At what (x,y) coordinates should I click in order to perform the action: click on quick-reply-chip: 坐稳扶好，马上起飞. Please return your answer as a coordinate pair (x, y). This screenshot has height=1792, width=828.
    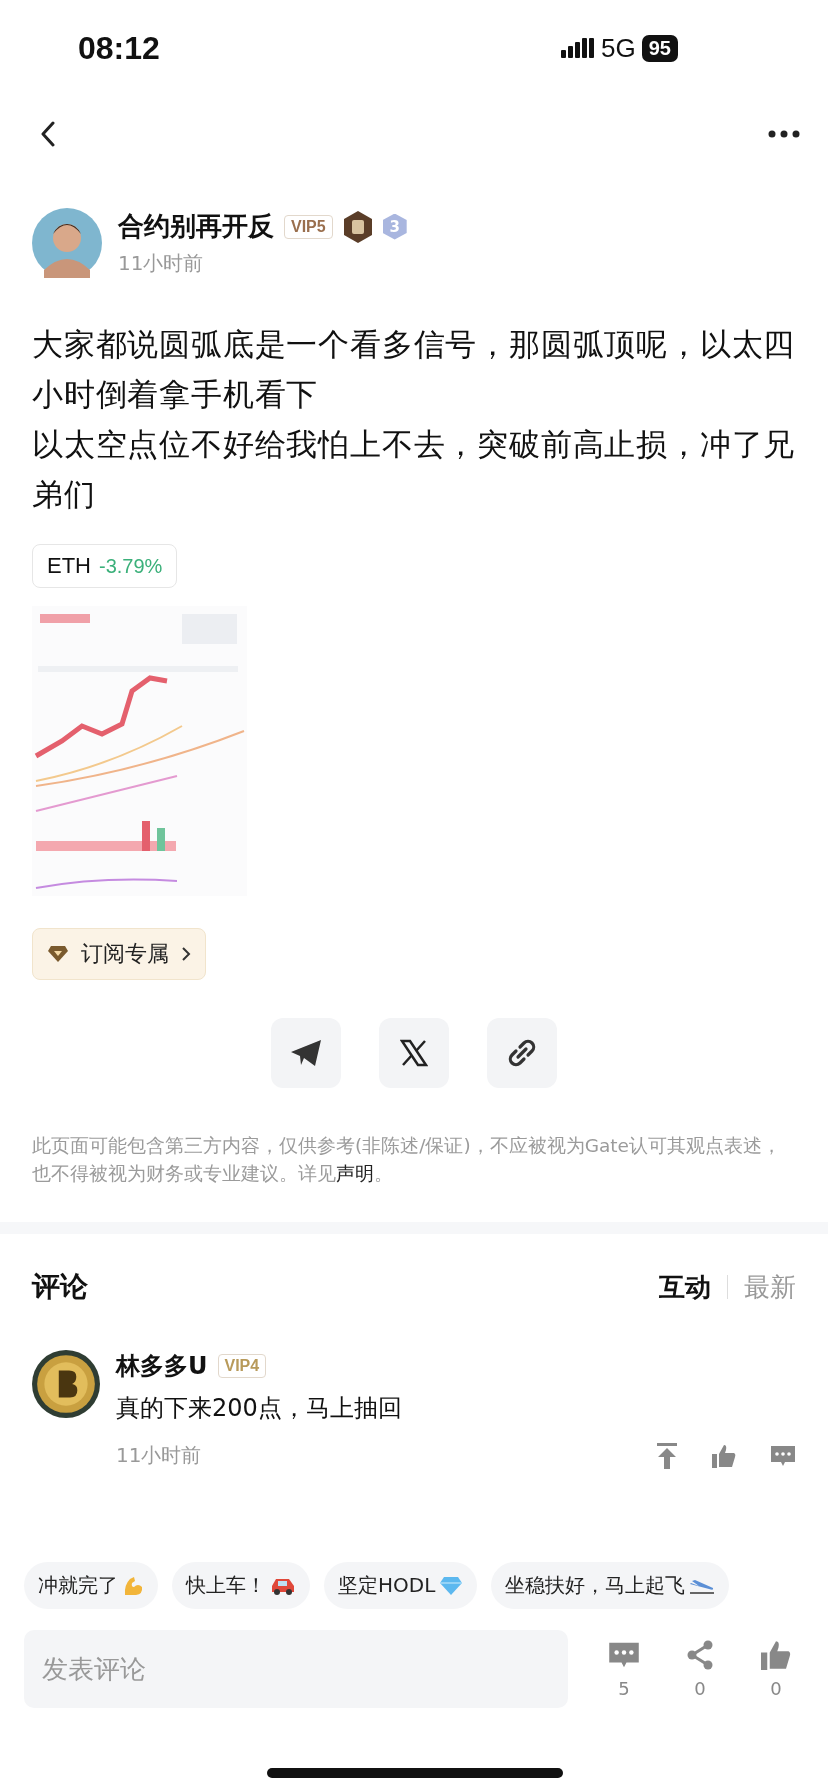
    Looking at the image, I should click on (610, 1585).